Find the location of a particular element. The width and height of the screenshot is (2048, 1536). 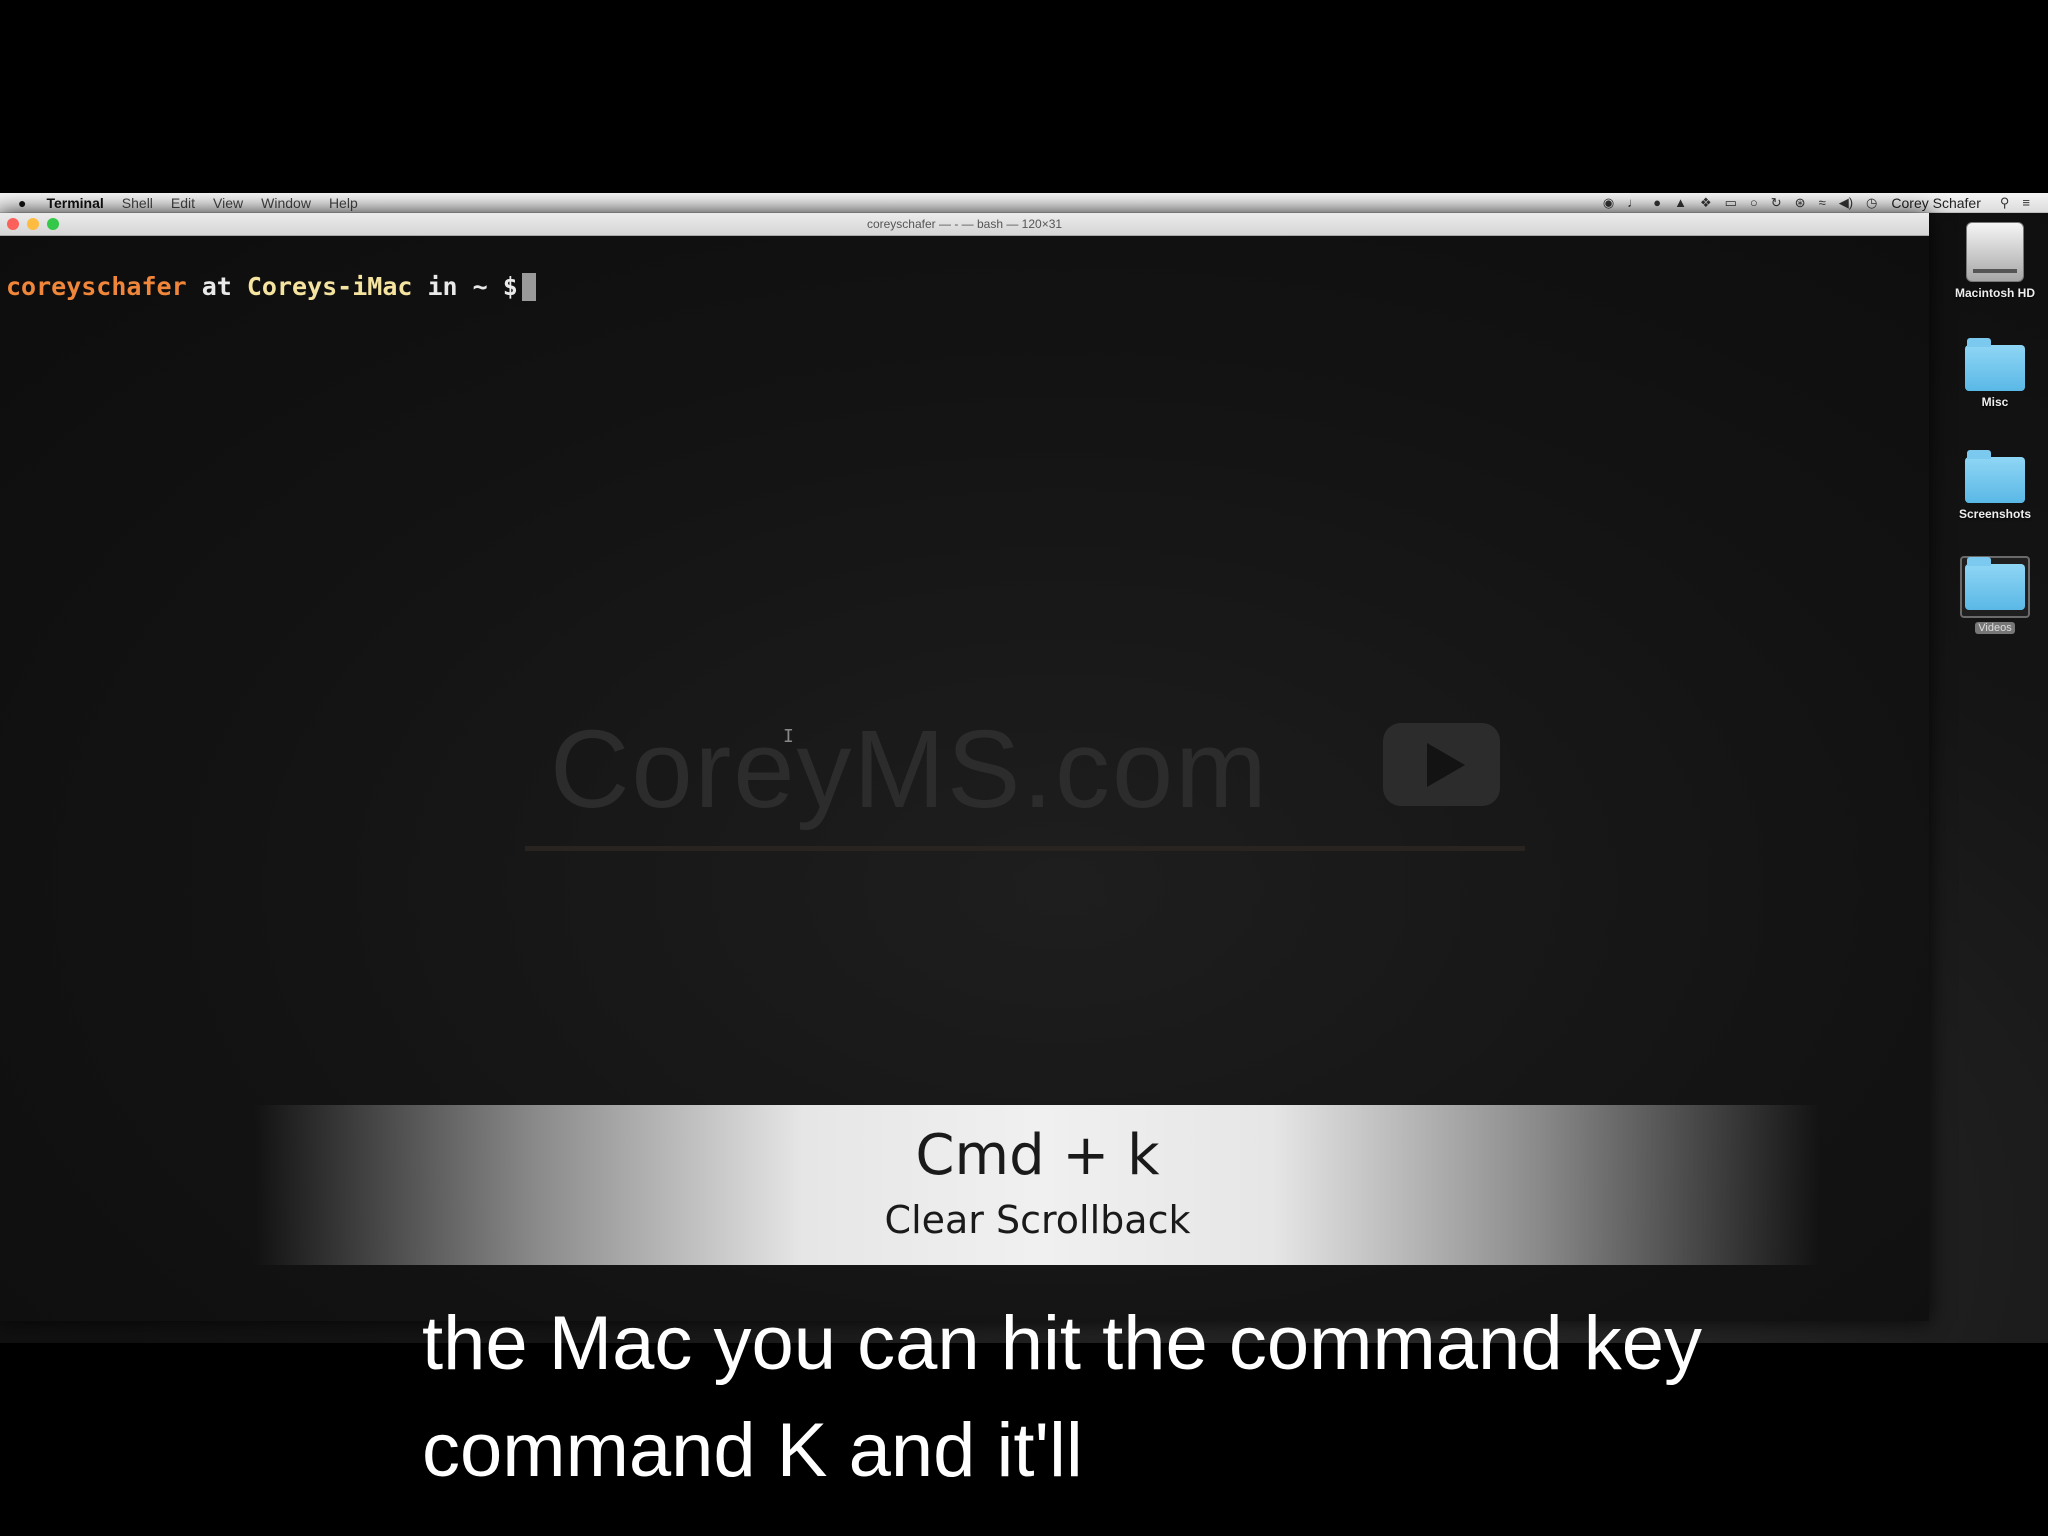

drive-icon: ▲ is located at coordinates (1680, 202).